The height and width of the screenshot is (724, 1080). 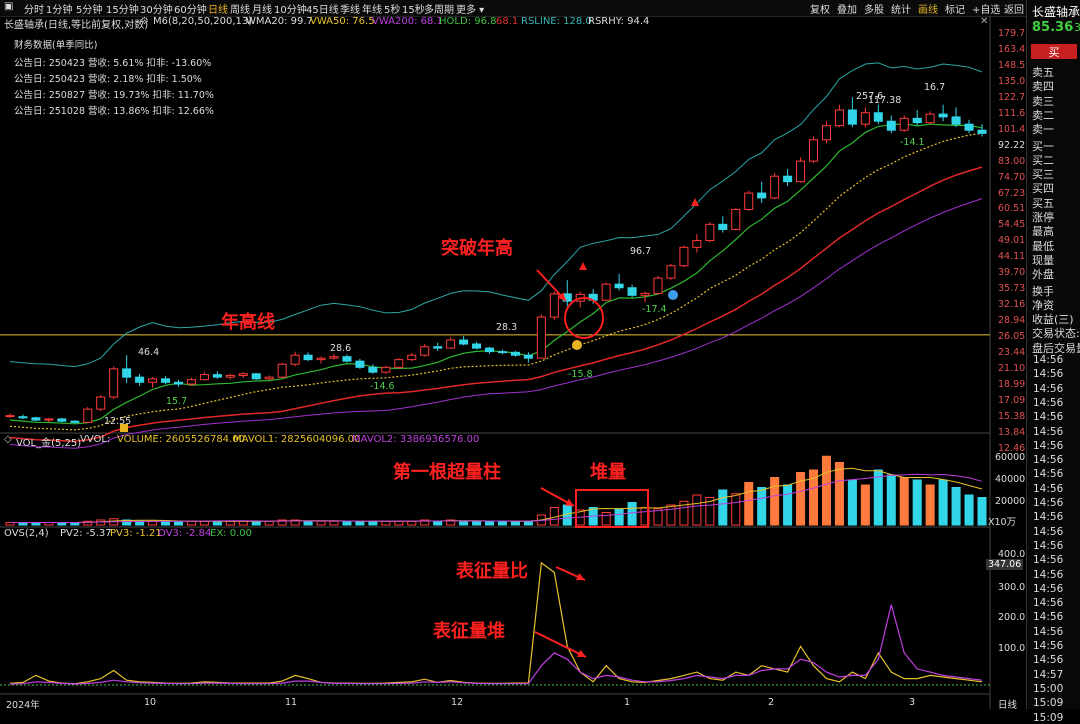 What do you see at coordinates (150, 702) in the screenshot?
I see `time-axis-month: 10` at bounding box center [150, 702].